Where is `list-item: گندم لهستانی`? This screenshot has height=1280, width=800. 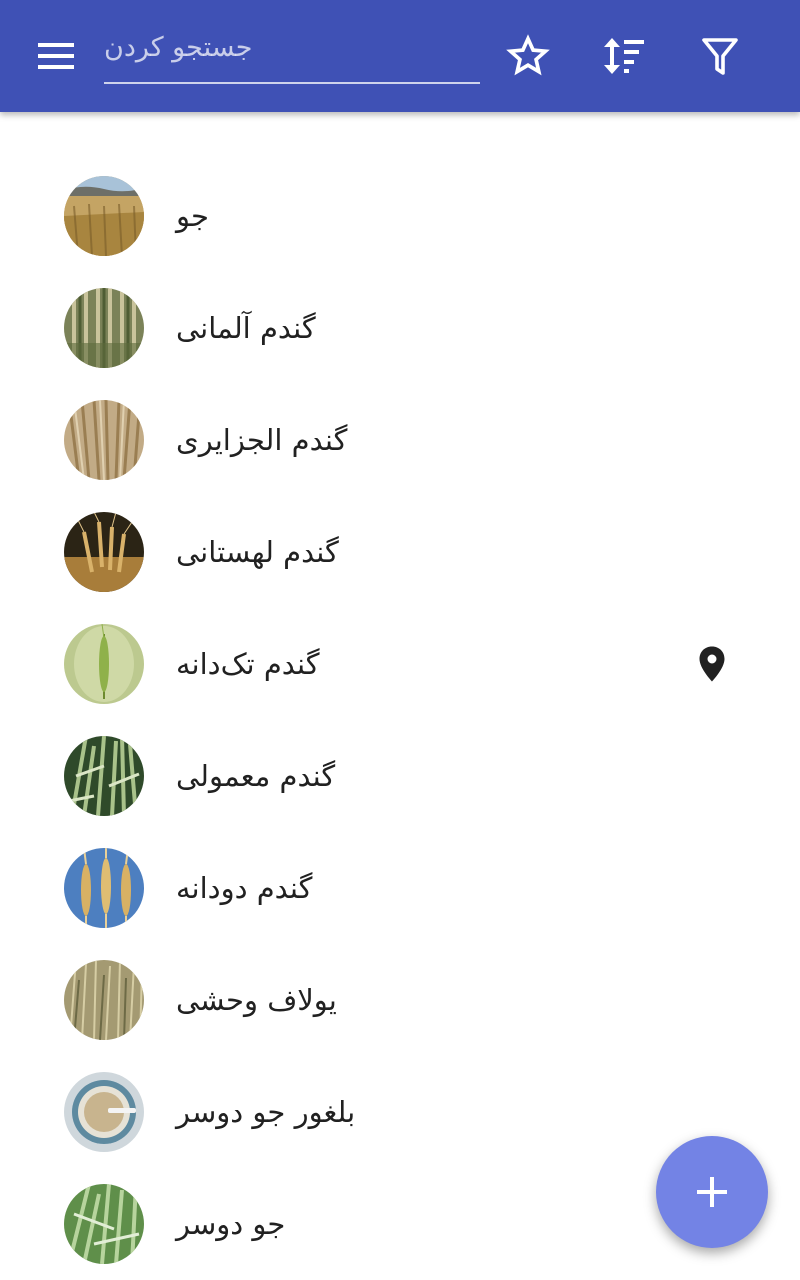 list-item: گندم لهستانی is located at coordinates (400, 552).